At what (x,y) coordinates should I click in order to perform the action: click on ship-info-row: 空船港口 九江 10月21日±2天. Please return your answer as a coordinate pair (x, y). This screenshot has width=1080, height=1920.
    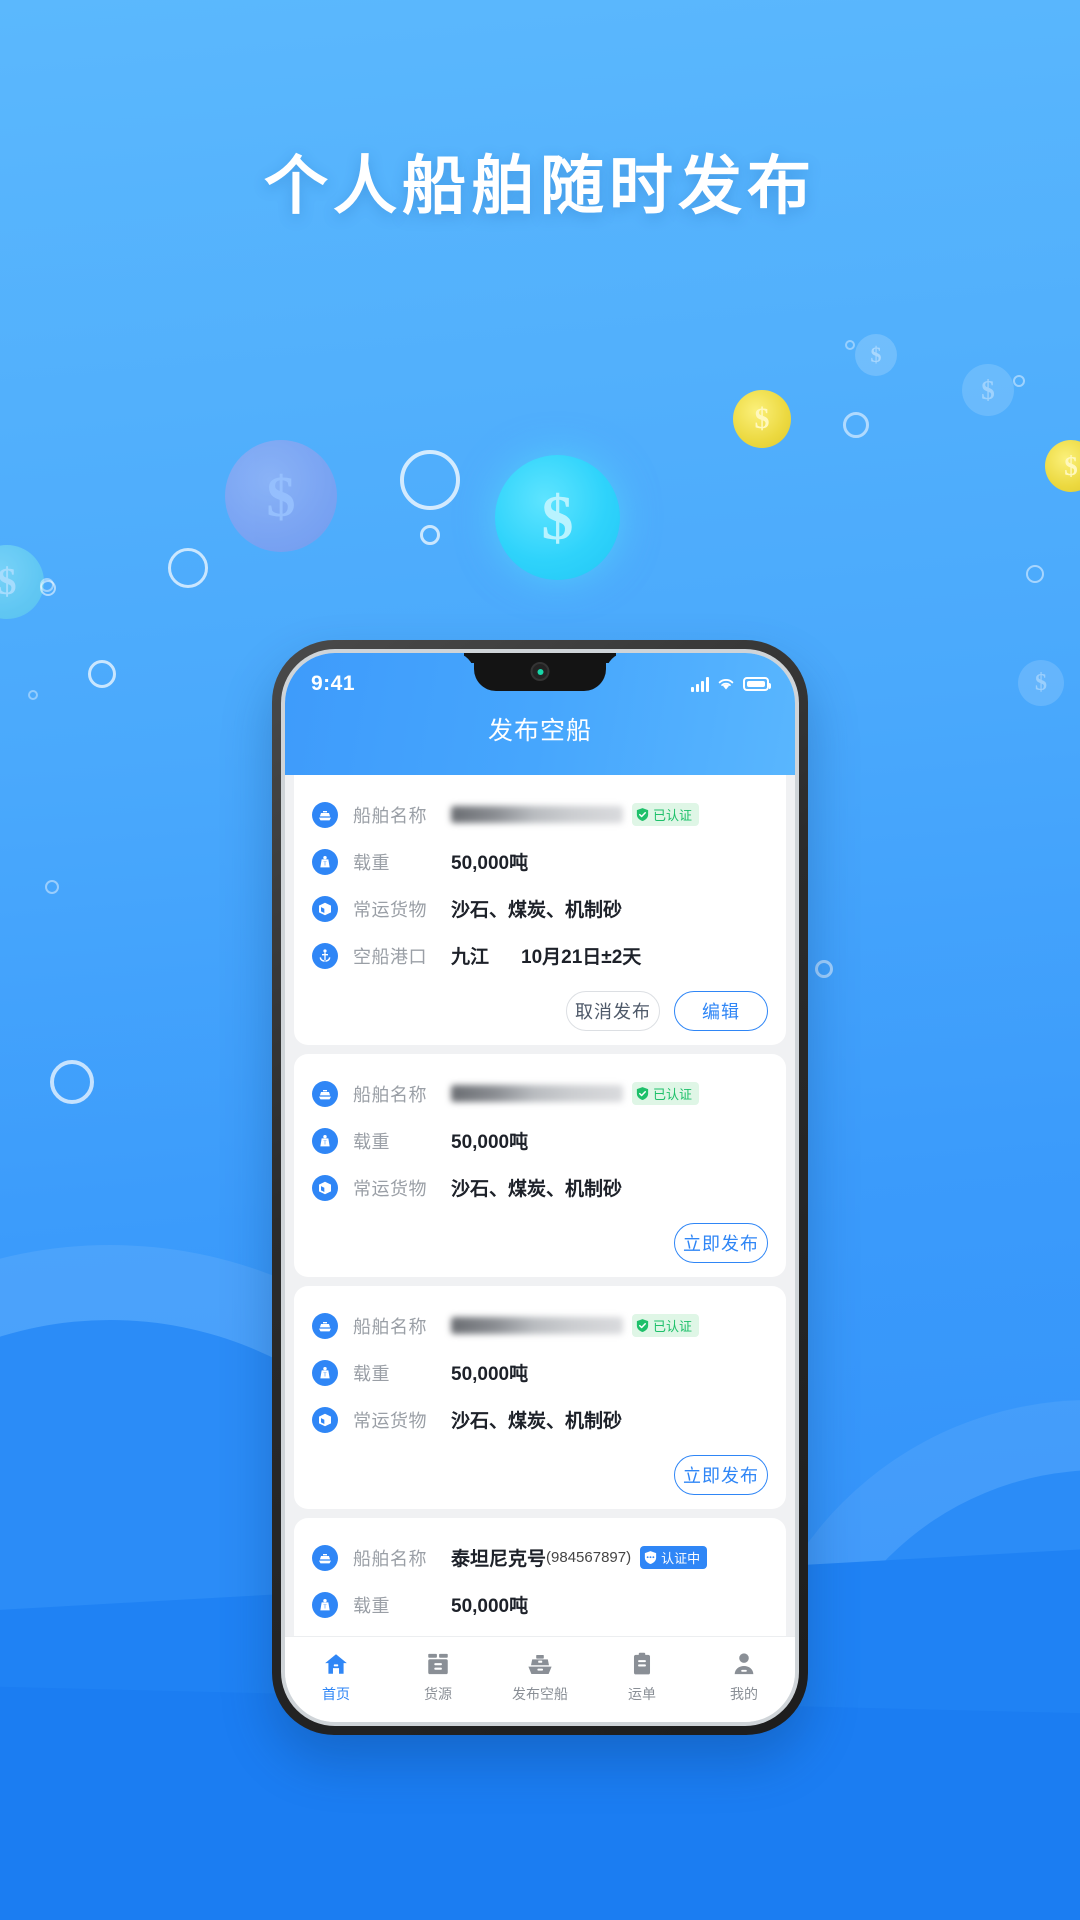
    Looking at the image, I should click on (540, 955).